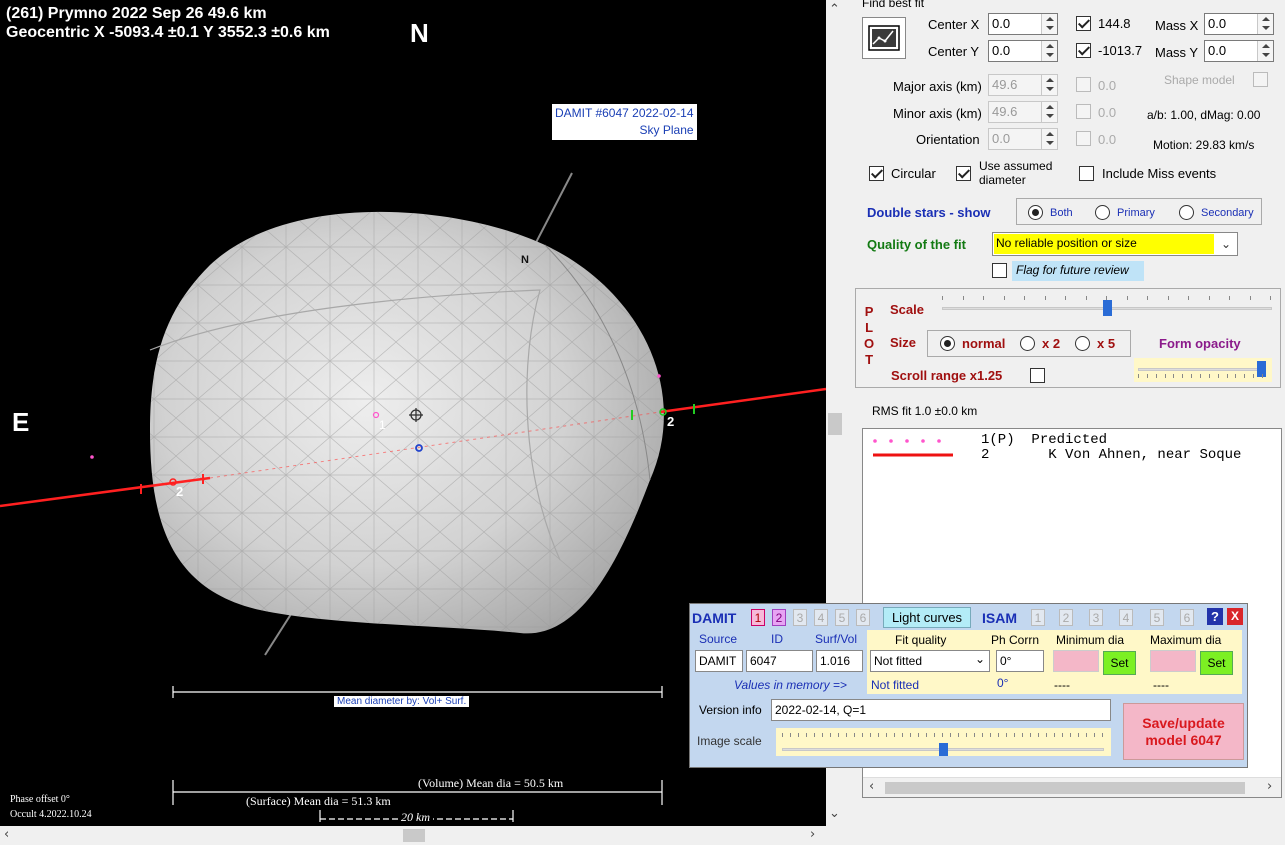 Image resolution: width=1285 pixels, height=845 pixels. What do you see at coordinates (1239, 24) in the screenshot?
I see `mass-x-input: 0.0` at bounding box center [1239, 24].